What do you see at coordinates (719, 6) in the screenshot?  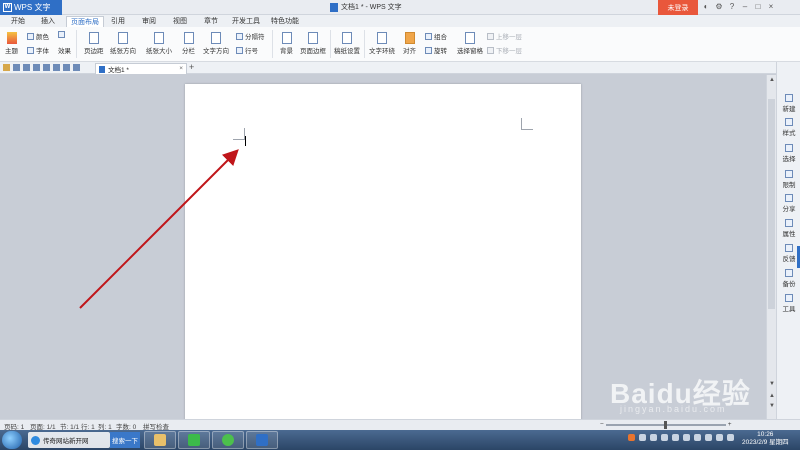 I see `settings-icon: ⚙` at bounding box center [719, 6].